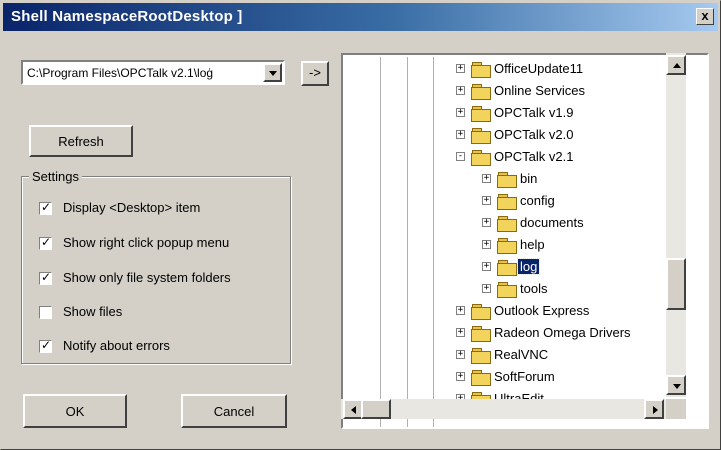 The height and width of the screenshot is (450, 721). I want to click on path-combobox: C:\Program Files\OPCTalk v2.1\loġ, so click(153, 72).